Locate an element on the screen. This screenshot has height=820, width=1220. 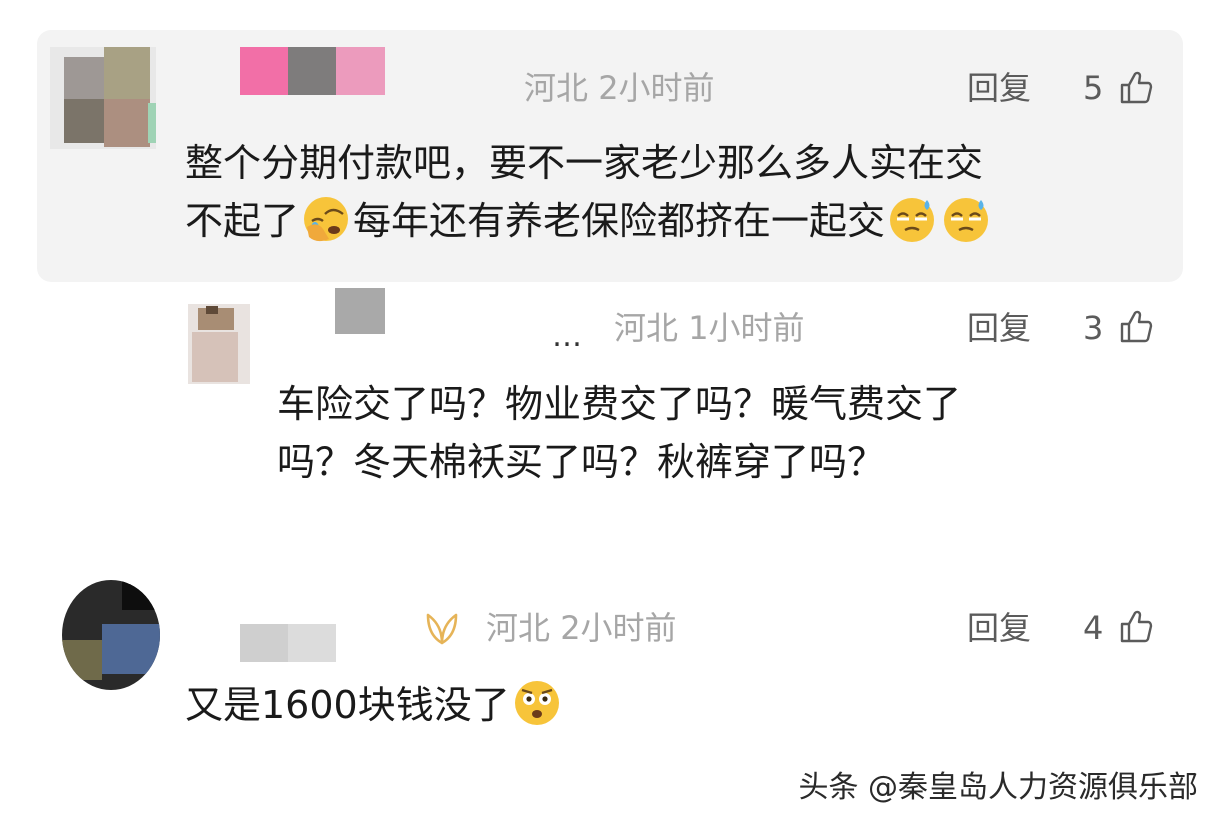
comment-meta: 河北 1小时前 is located at coordinates (709, 328).